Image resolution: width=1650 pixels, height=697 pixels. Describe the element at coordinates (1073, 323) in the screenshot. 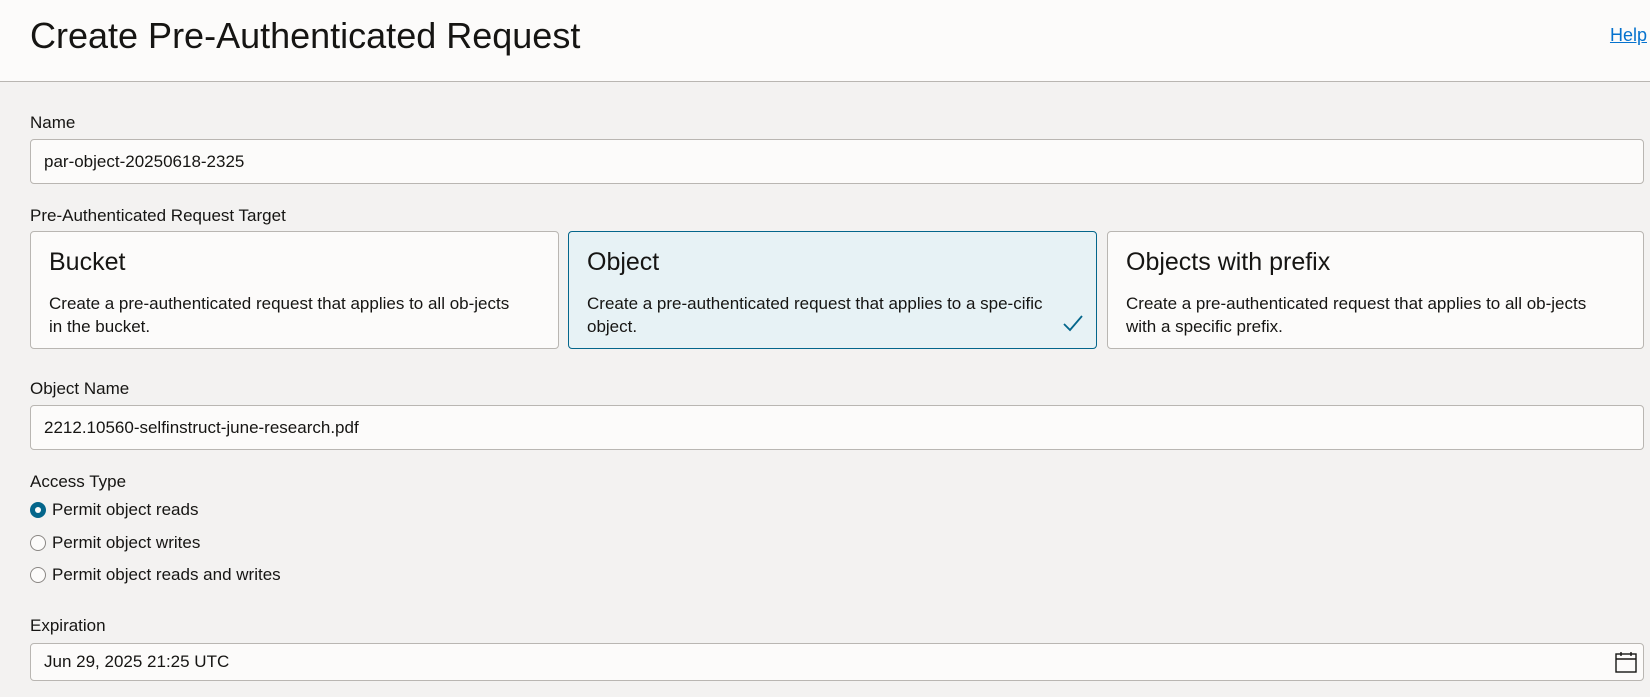

I see `checkmark-icon` at that location.